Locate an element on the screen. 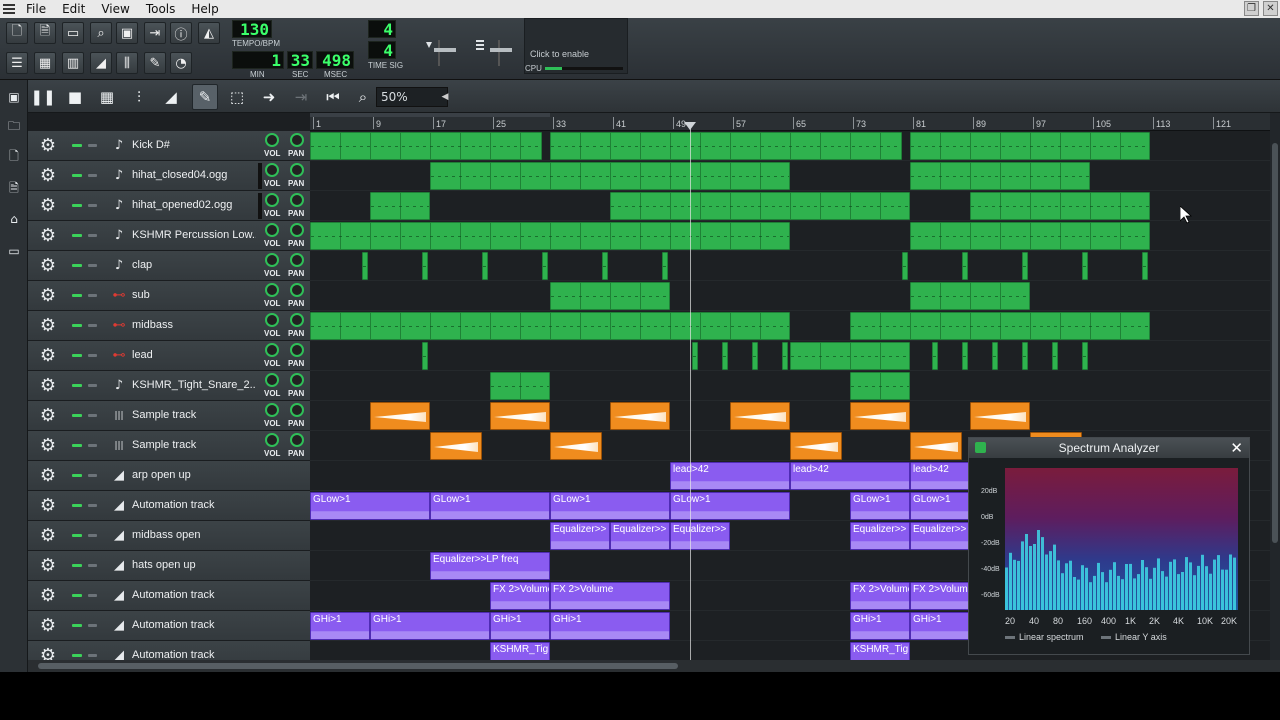 The height and width of the screenshot is (720, 1280). track-header: ⚙ ♪ KSHMR_Tight_Snare_2... VOL PAN is located at coordinates (169, 386).